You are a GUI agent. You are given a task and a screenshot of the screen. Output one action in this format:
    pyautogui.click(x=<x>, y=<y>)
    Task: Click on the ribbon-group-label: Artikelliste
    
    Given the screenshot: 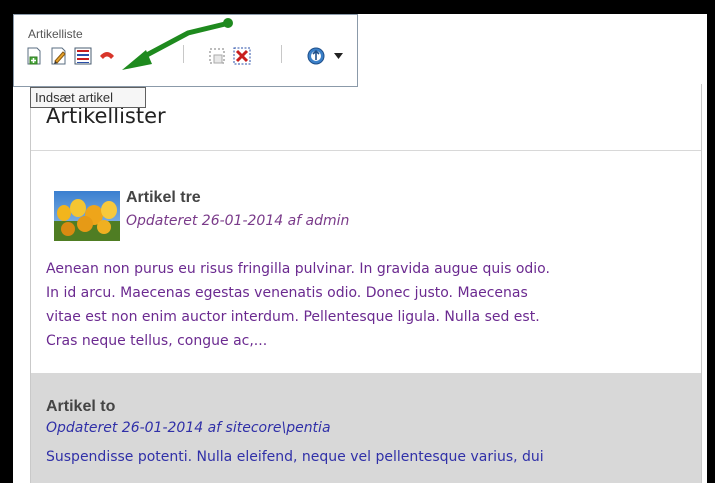 What is the action you would take?
    pyautogui.click(x=55, y=34)
    